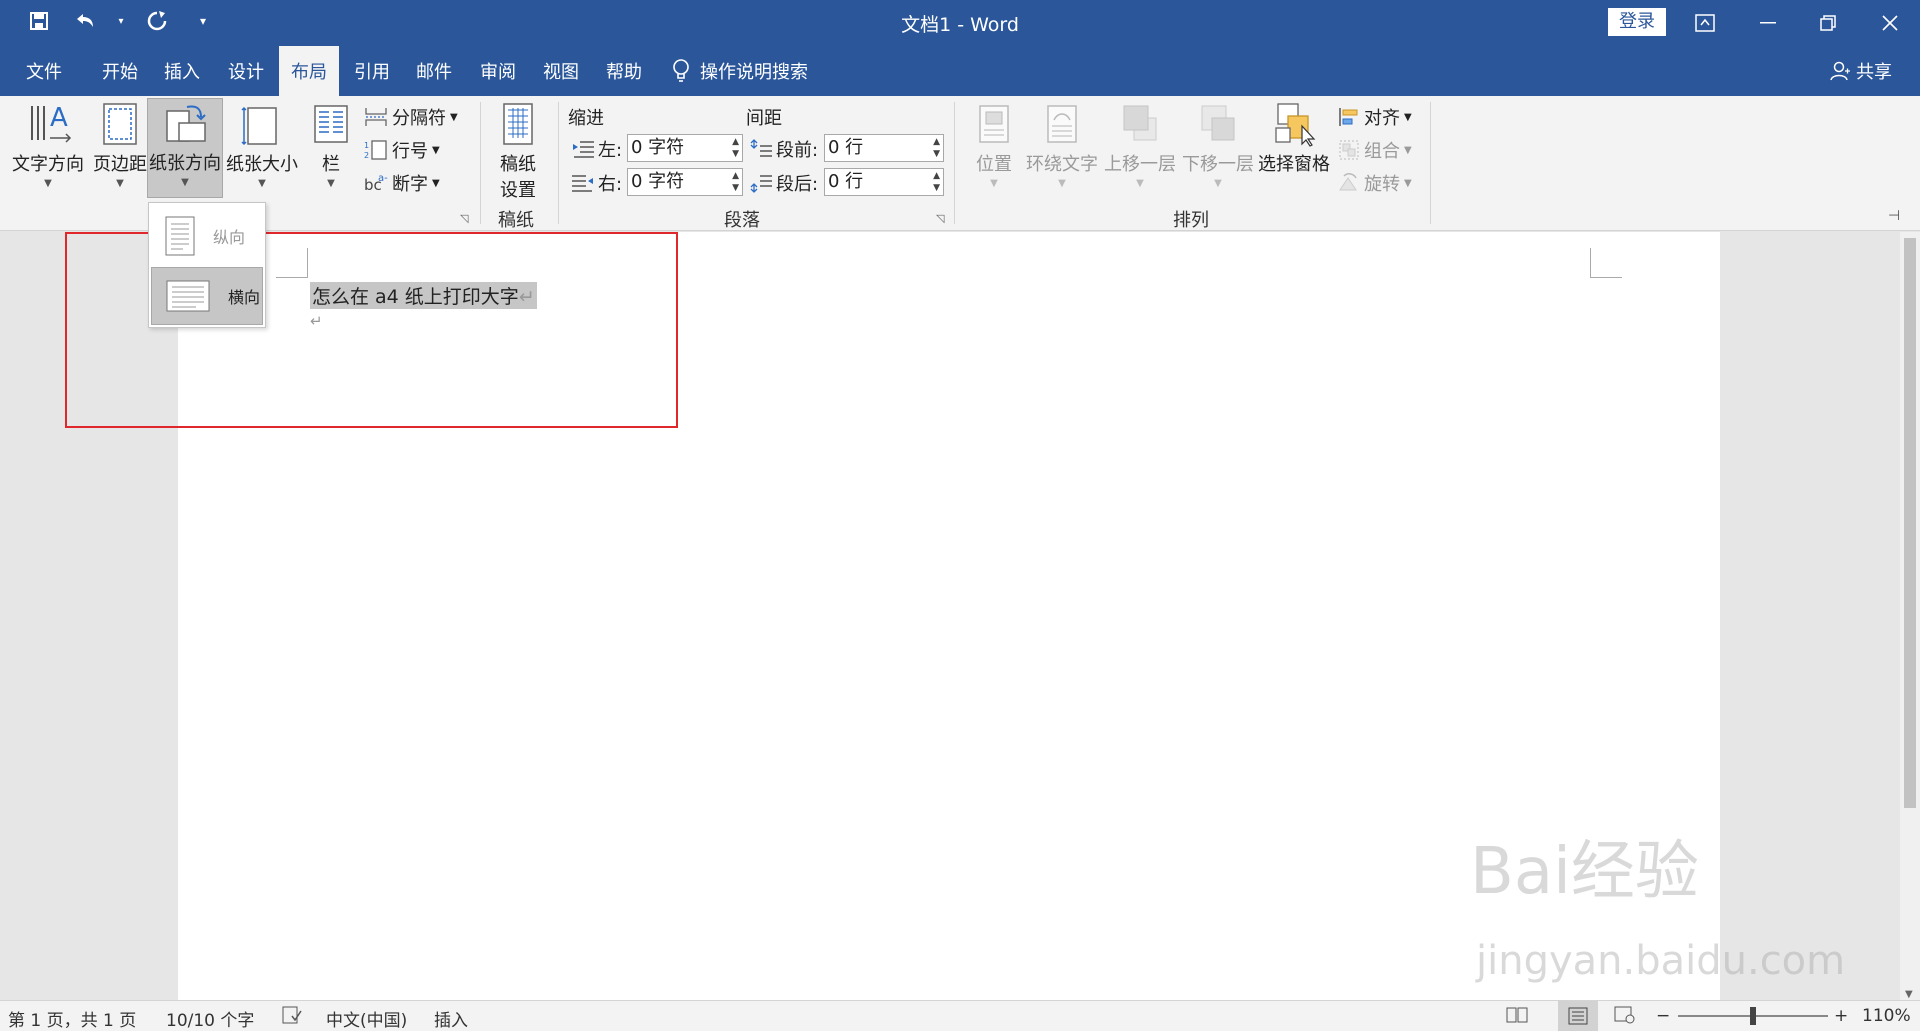 The width and height of the screenshot is (1920, 1031). I want to click on title-bar: ▾ ▾ 文档1 - Word 登录, so click(960, 23).